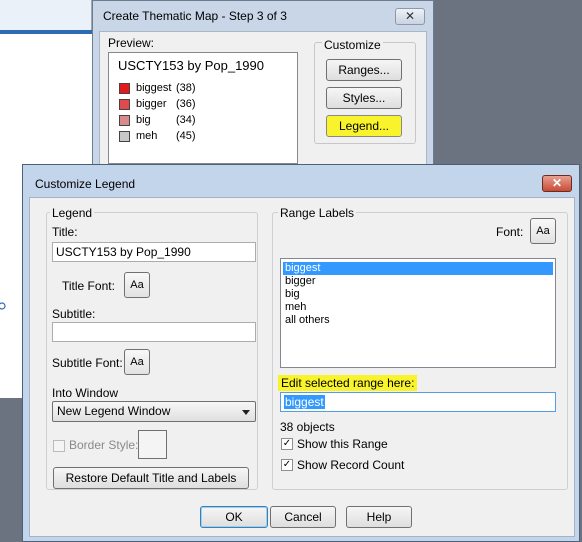 The width and height of the screenshot is (582, 542). What do you see at coordinates (143, 120) in the screenshot?
I see `preview-row-name: big` at bounding box center [143, 120].